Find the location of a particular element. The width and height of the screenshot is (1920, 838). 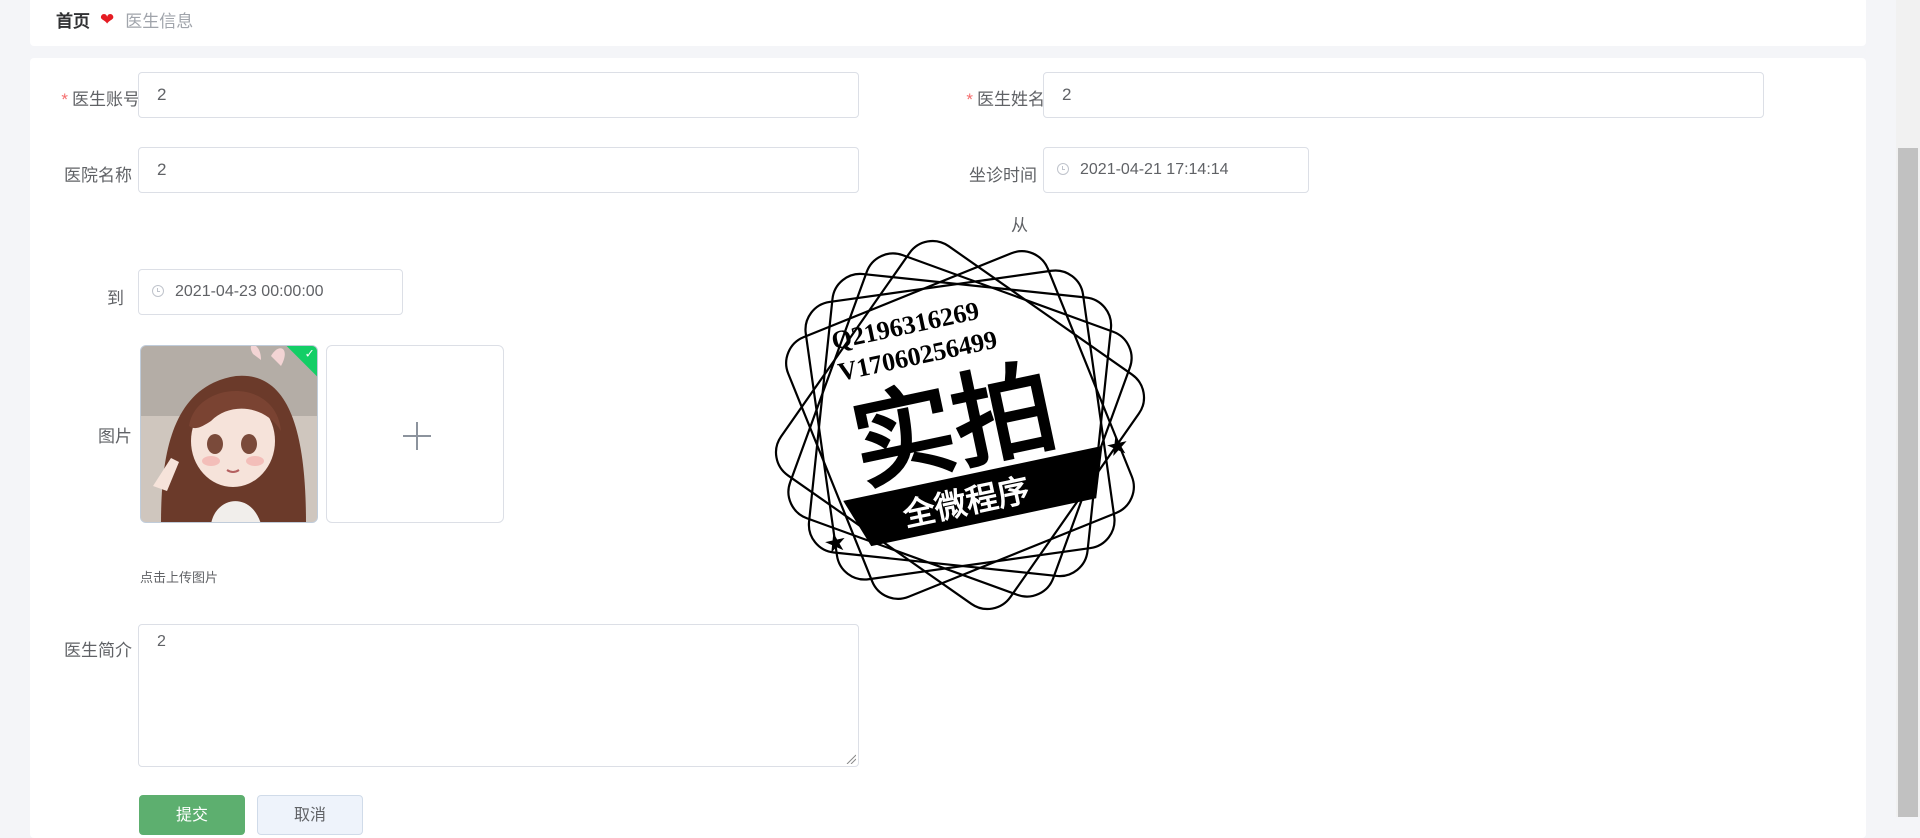

intro-label: 医生简介 is located at coordinates (98, 650).